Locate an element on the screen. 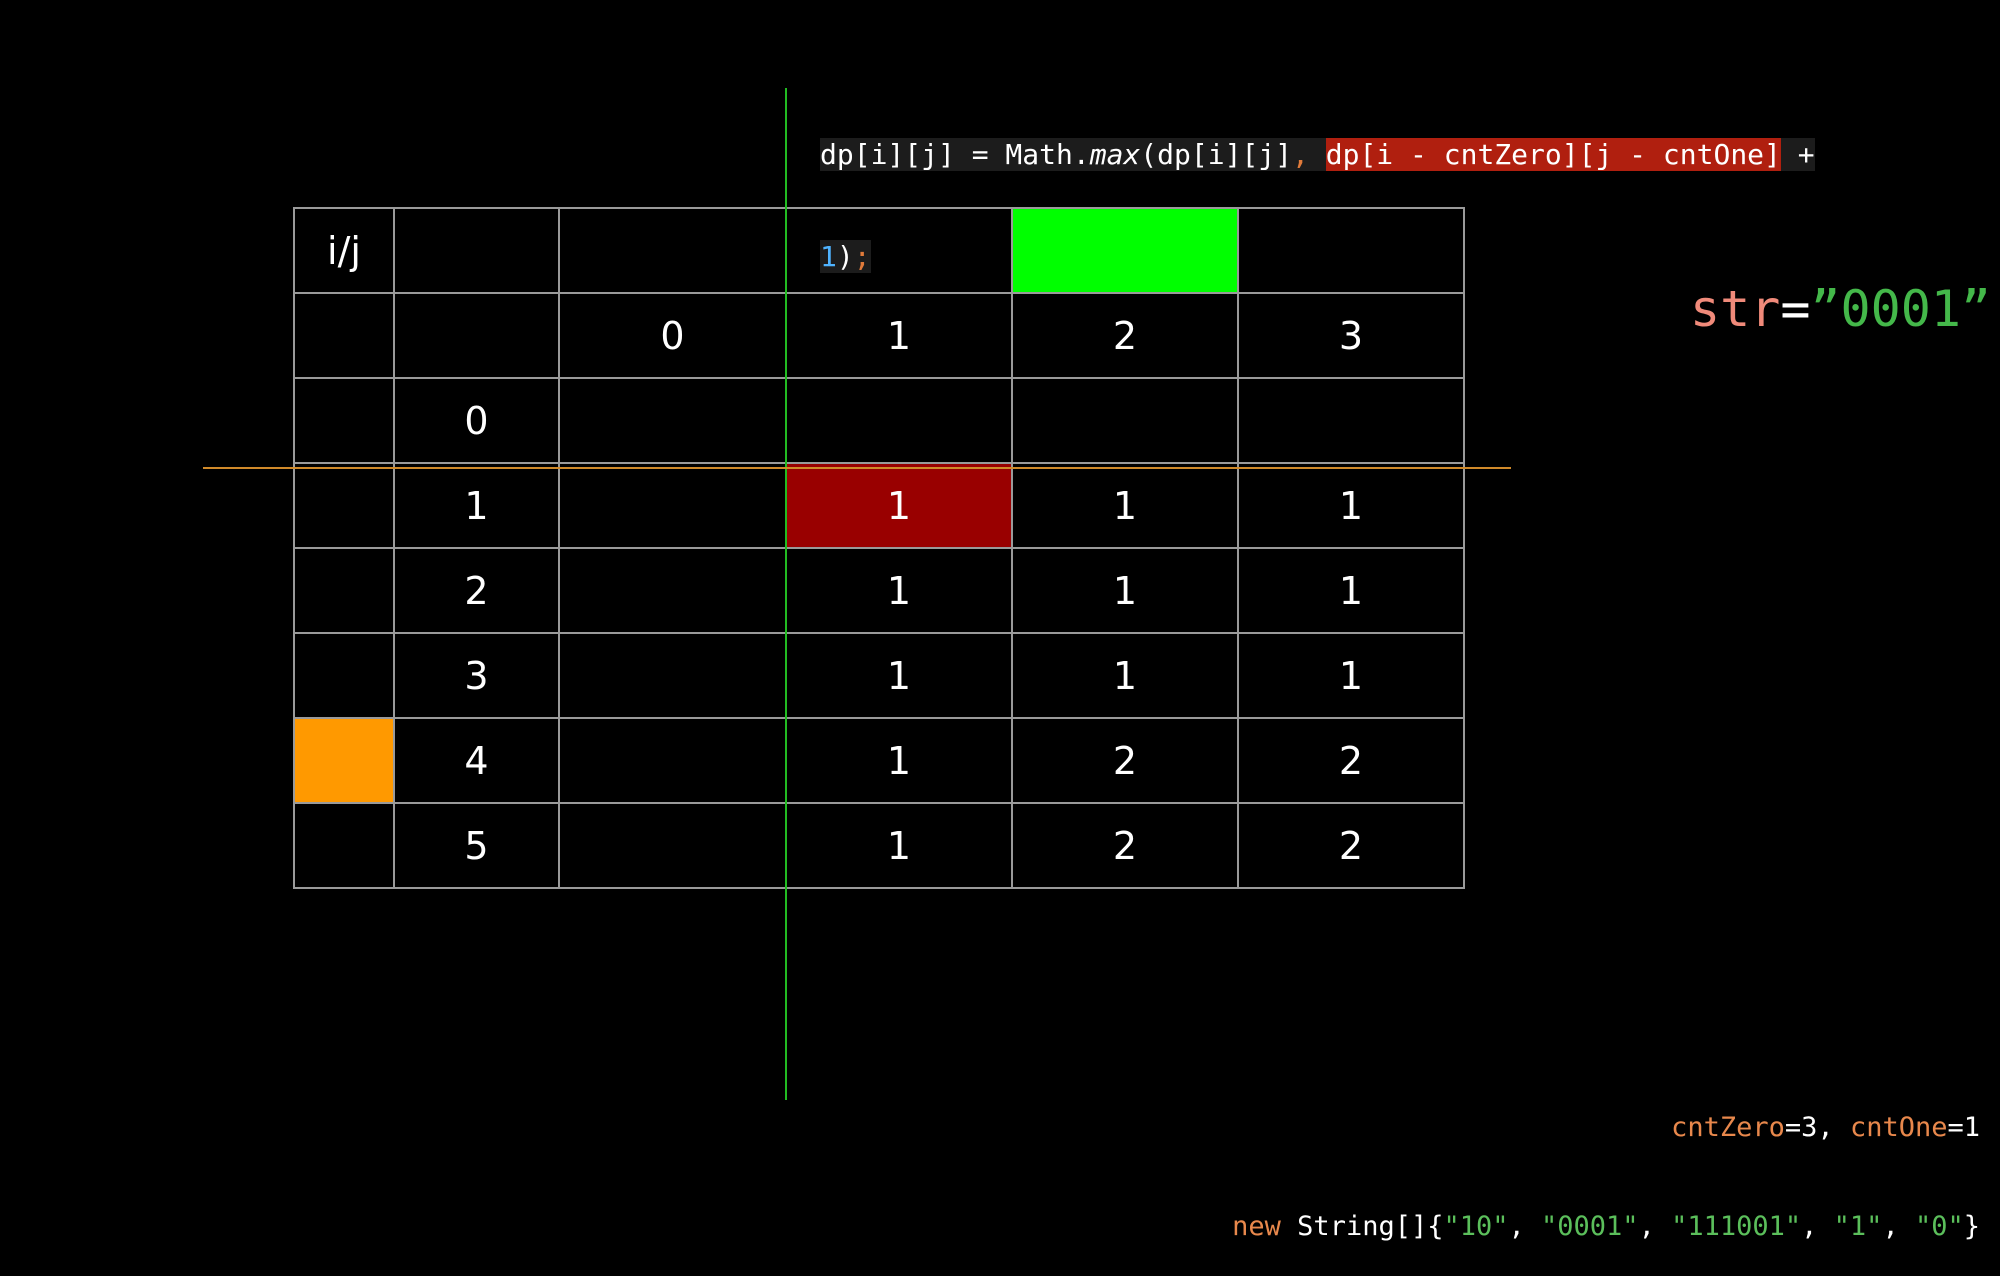 This screenshot has width=2000, height=1276. code-plus: + is located at coordinates (1797, 154).